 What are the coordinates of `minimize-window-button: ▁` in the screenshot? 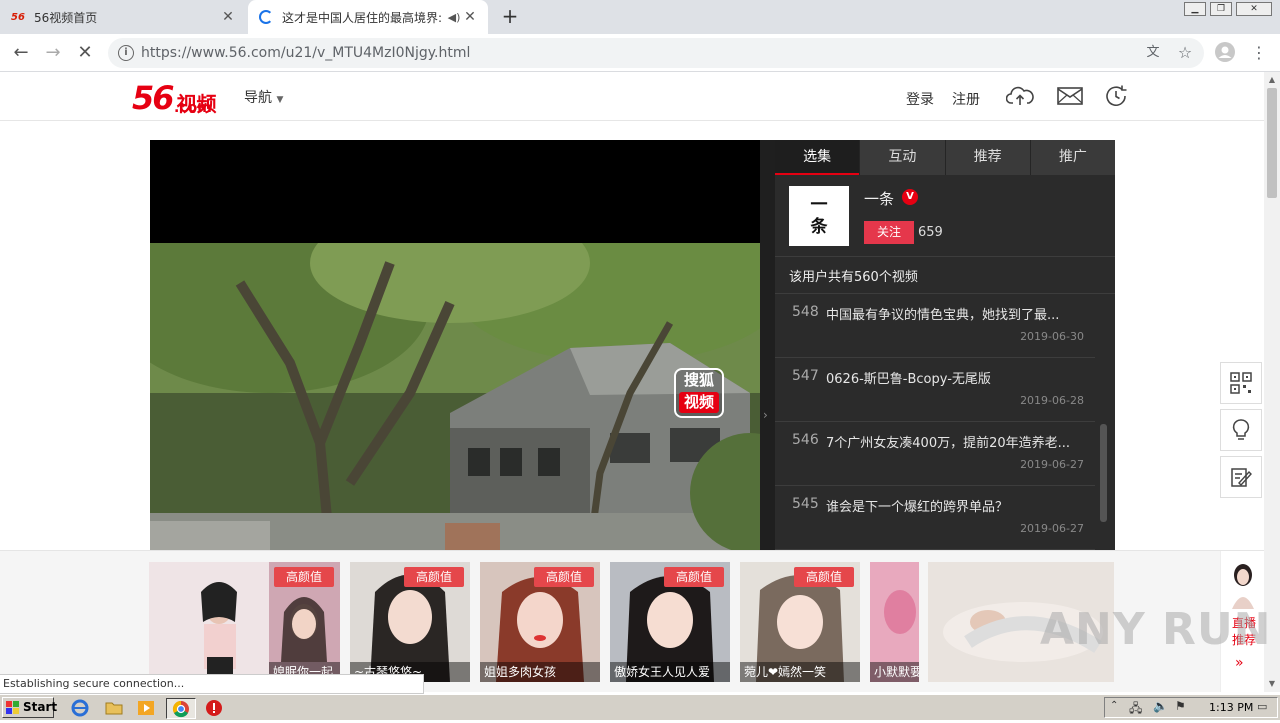 It's located at (1195, 9).